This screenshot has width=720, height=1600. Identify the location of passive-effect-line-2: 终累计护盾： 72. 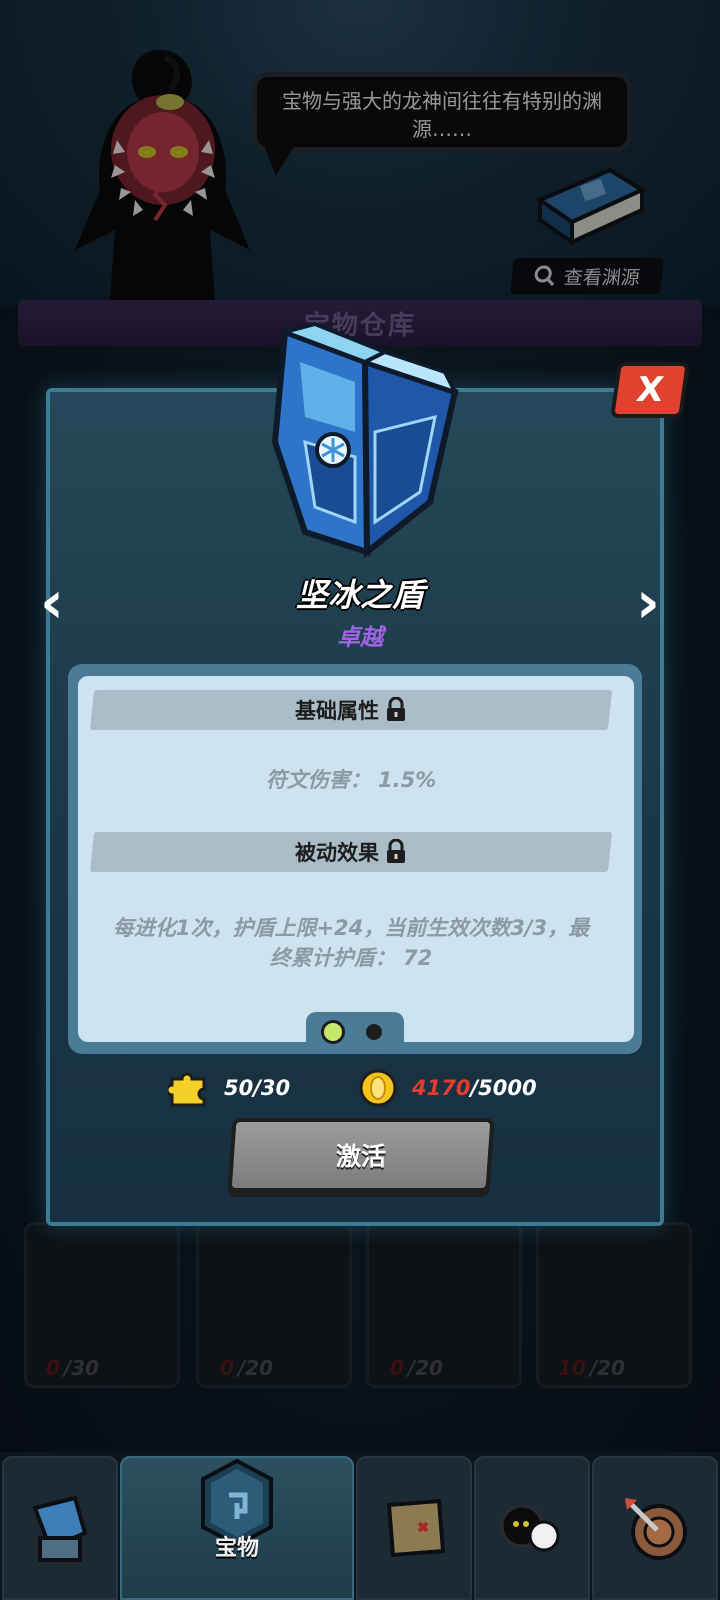
(351, 958).